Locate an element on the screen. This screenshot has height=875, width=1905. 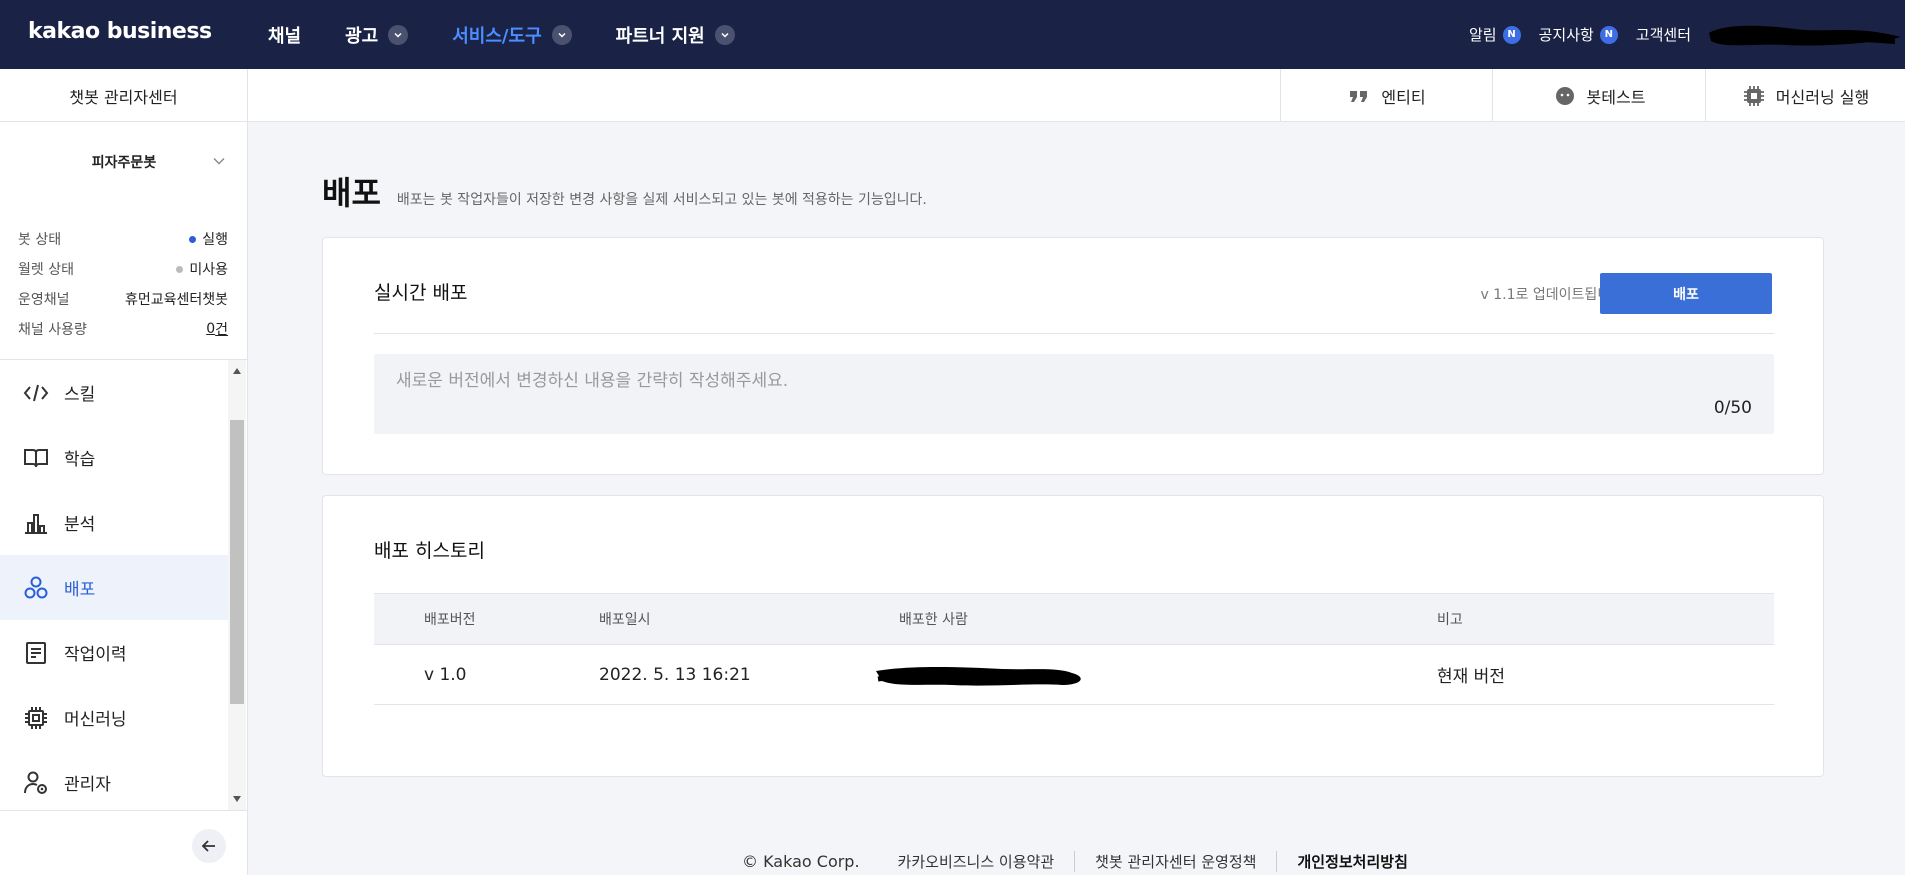
bot-name: 피자주문봇 is located at coordinates (124, 163).